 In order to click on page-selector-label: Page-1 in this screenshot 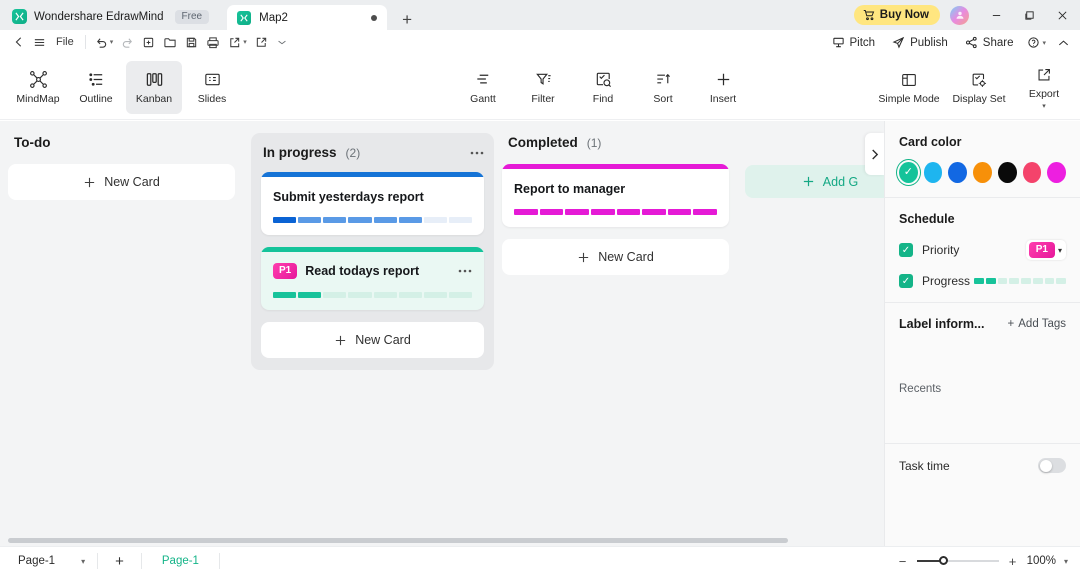, I will do `click(37, 561)`.